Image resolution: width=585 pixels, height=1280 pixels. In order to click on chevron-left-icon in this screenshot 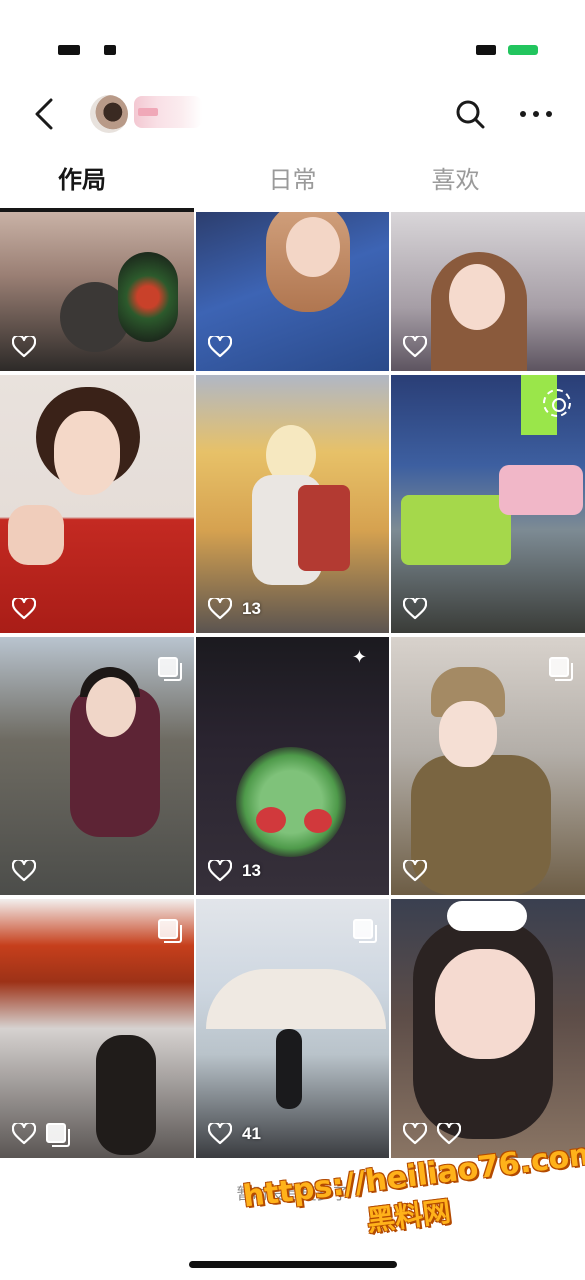, I will do `click(44, 114)`.